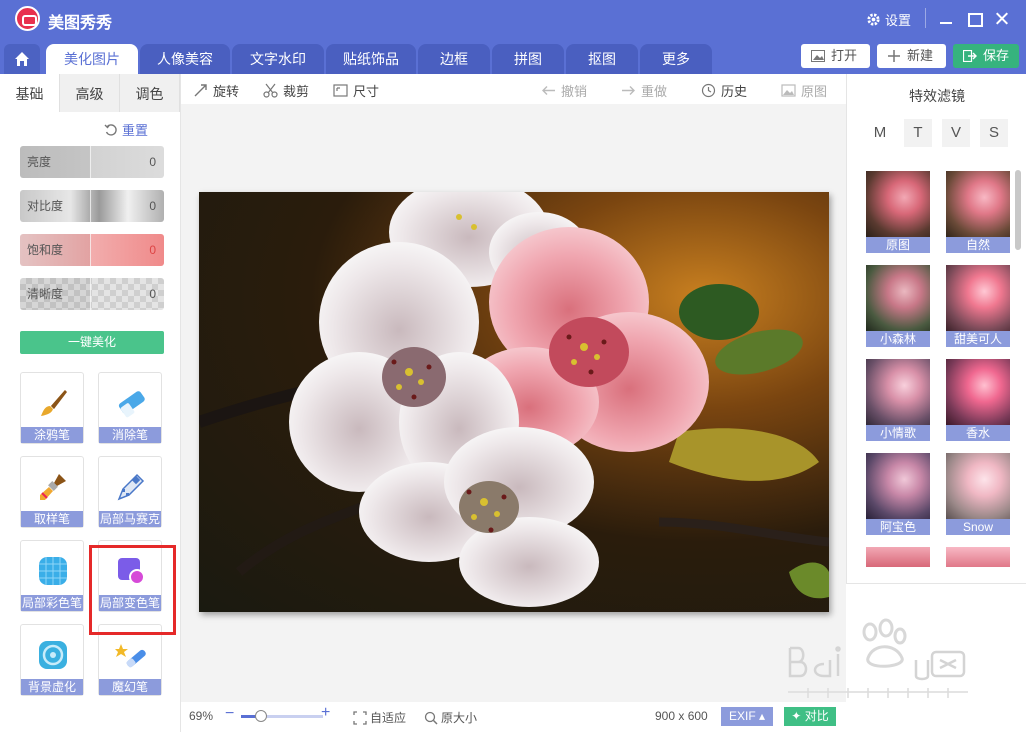 The height and width of the screenshot is (732, 1026). I want to click on eraser-icon, so click(131, 404).